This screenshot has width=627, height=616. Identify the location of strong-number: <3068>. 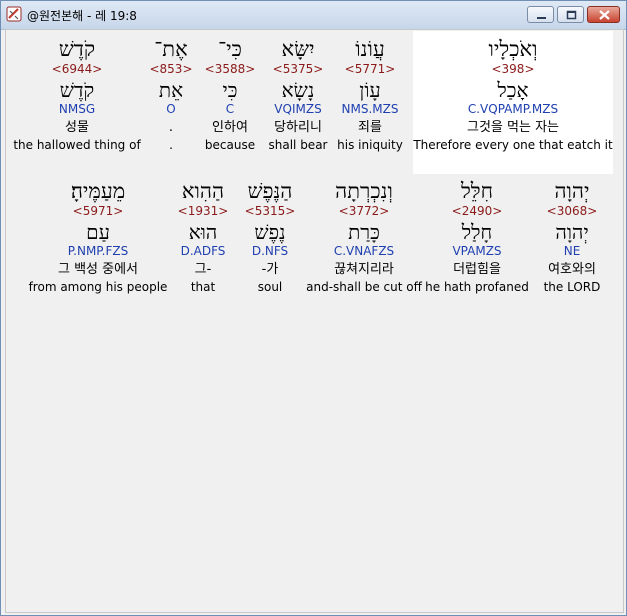
(572, 212).